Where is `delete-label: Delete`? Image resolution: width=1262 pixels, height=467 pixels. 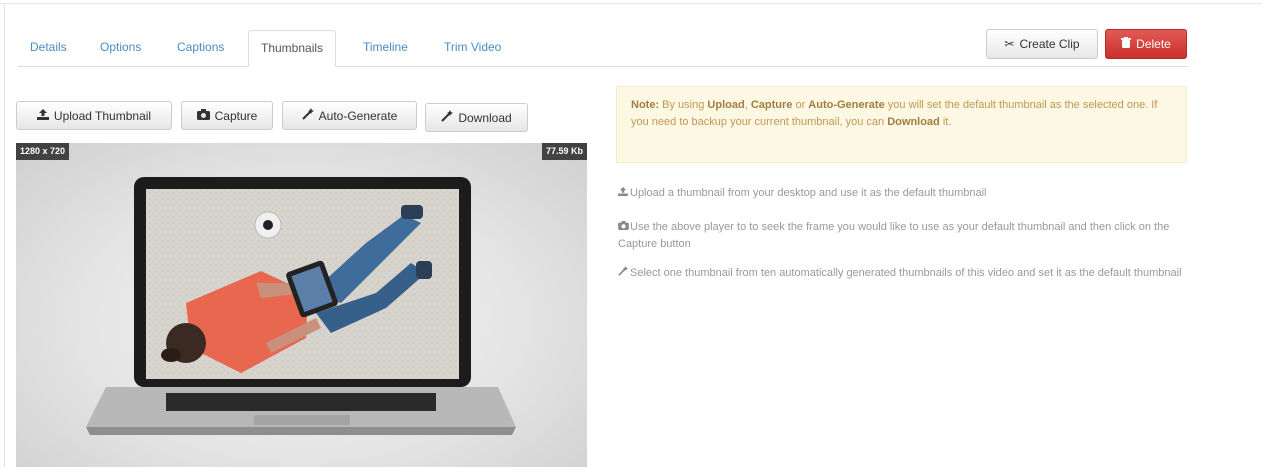
delete-label: Delete is located at coordinates (1153, 44).